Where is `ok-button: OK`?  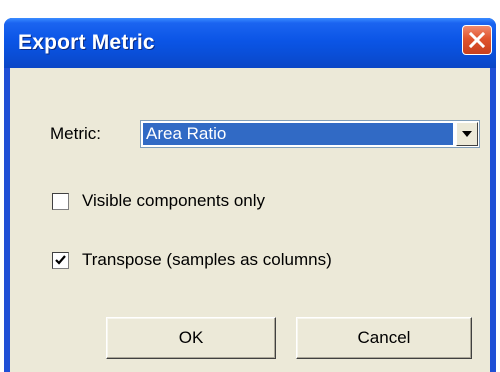
ok-button: OK is located at coordinates (191, 338).